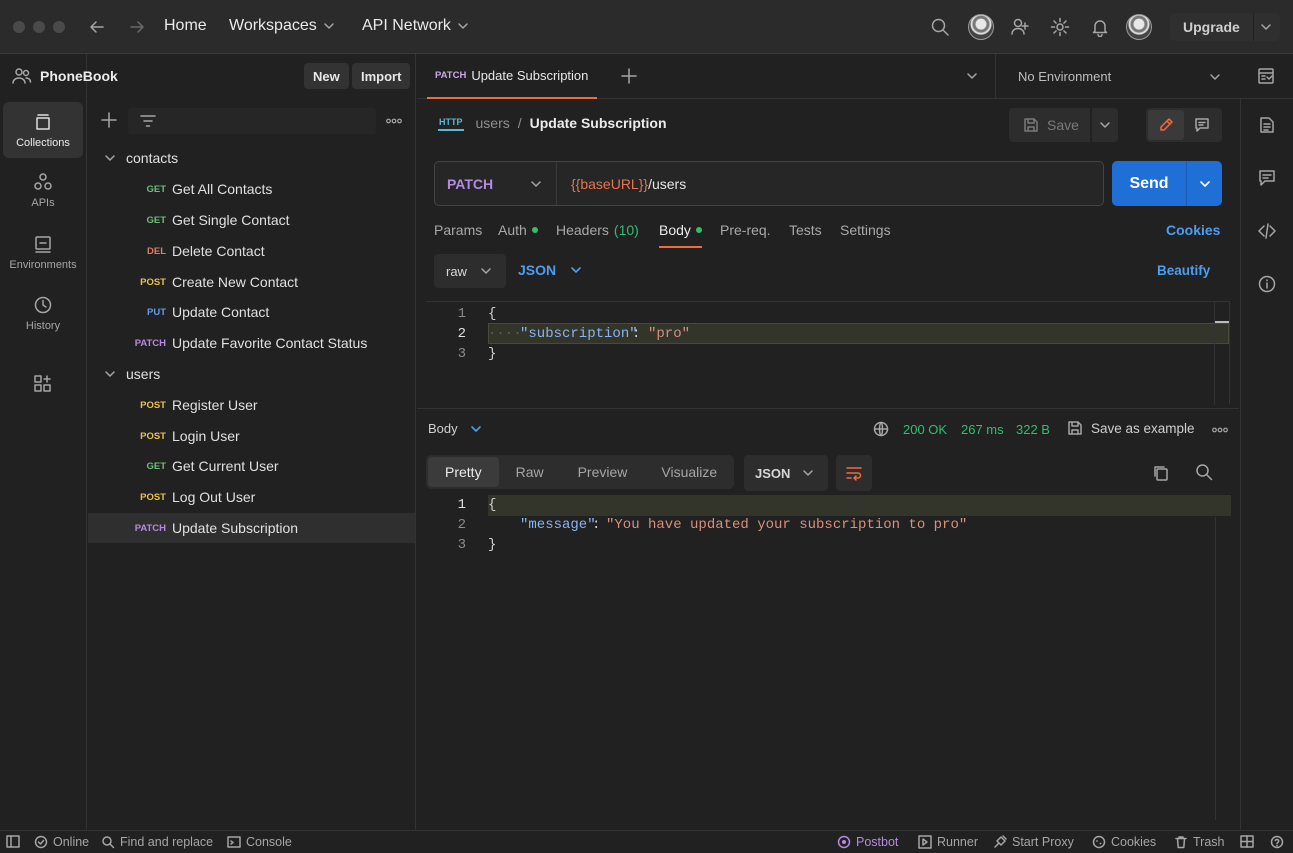  What do you see at coordinates (680, 235) in the screenshot?
I see `tab-body: Body` at bounding box center [680, 235].